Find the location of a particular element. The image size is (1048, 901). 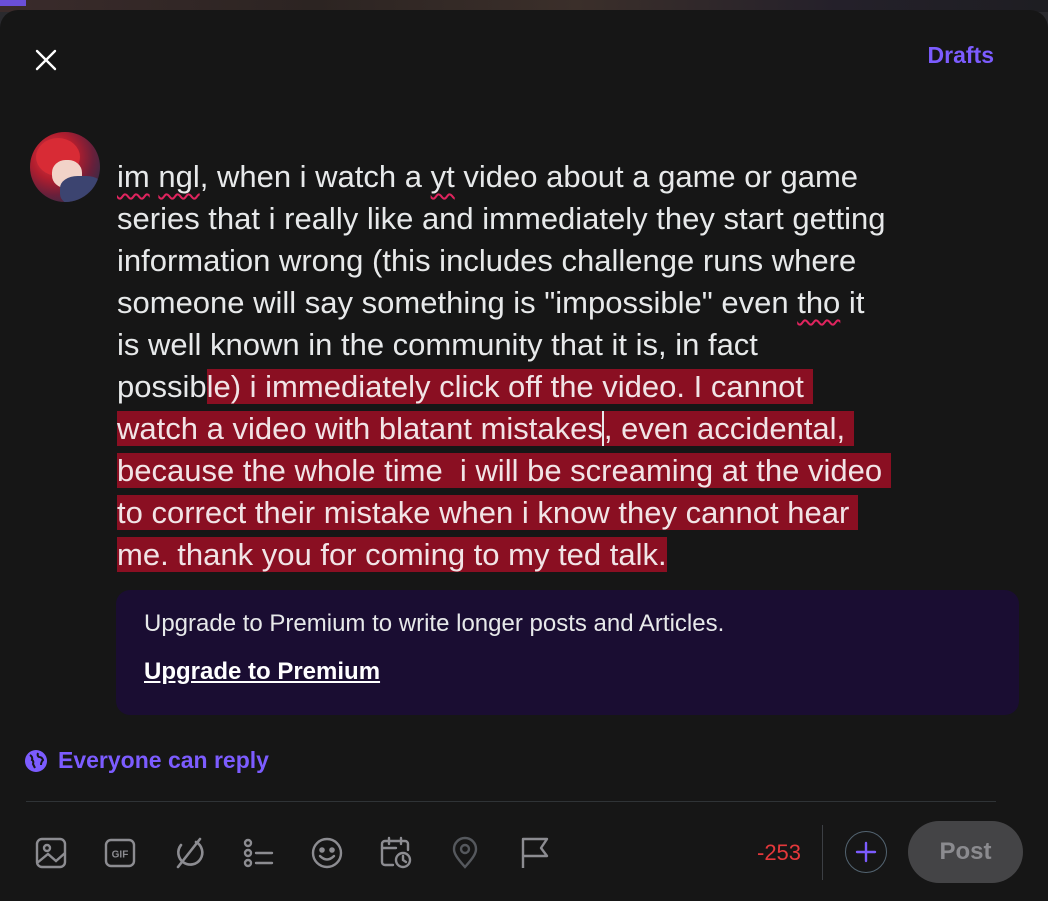

background-accent is located at coordinates (13, 3).